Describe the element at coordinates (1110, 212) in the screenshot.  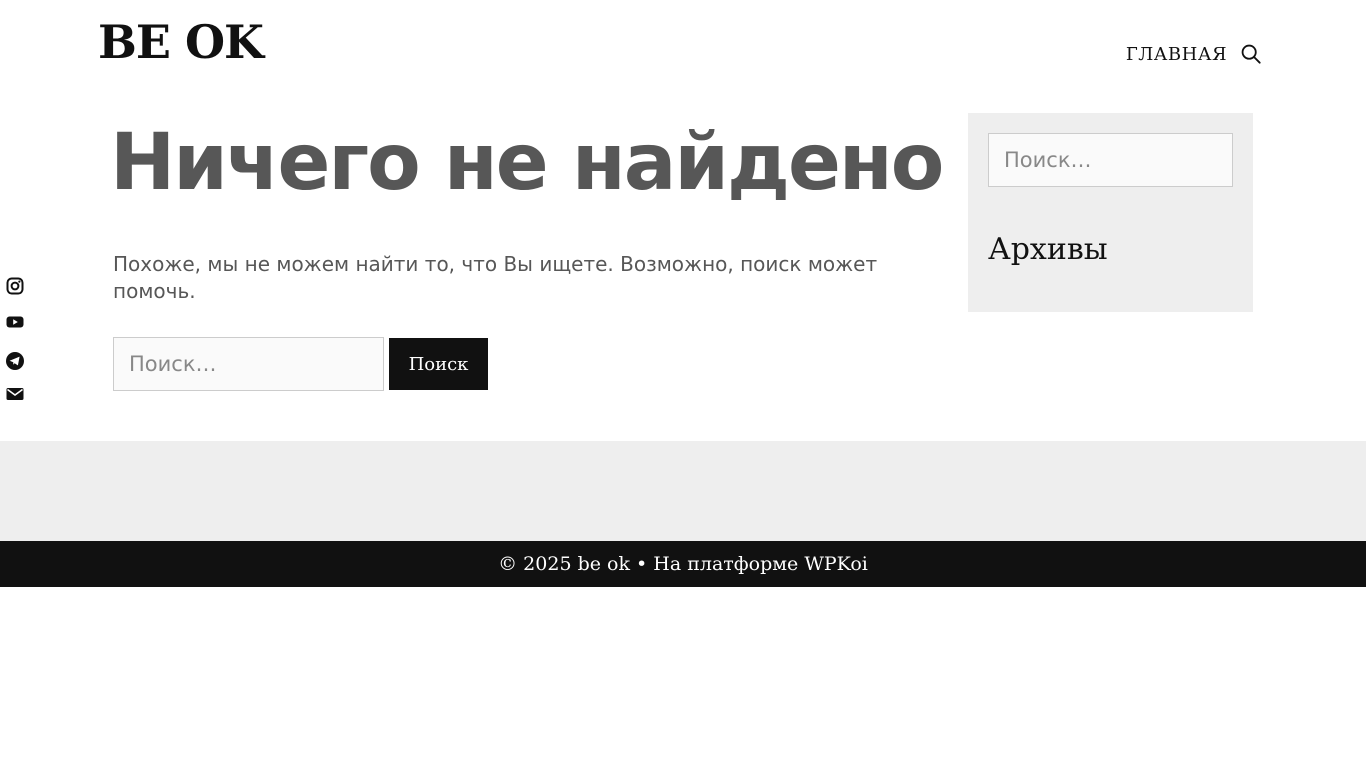
I see `sidebar: Архивы` at that location.